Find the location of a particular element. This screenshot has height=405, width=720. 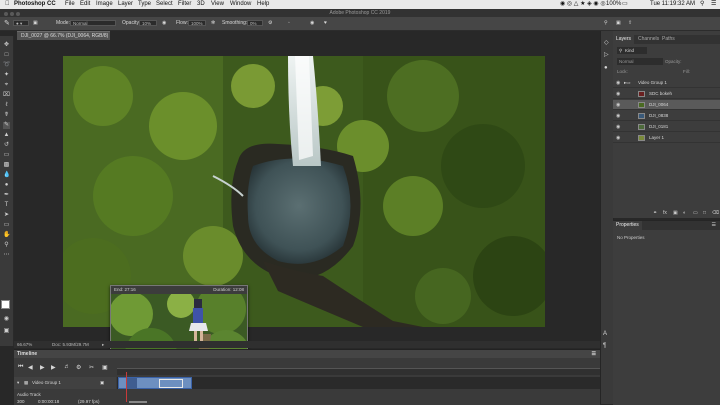

folder-icon: ▸▭ is located at coordinates (627, 83).